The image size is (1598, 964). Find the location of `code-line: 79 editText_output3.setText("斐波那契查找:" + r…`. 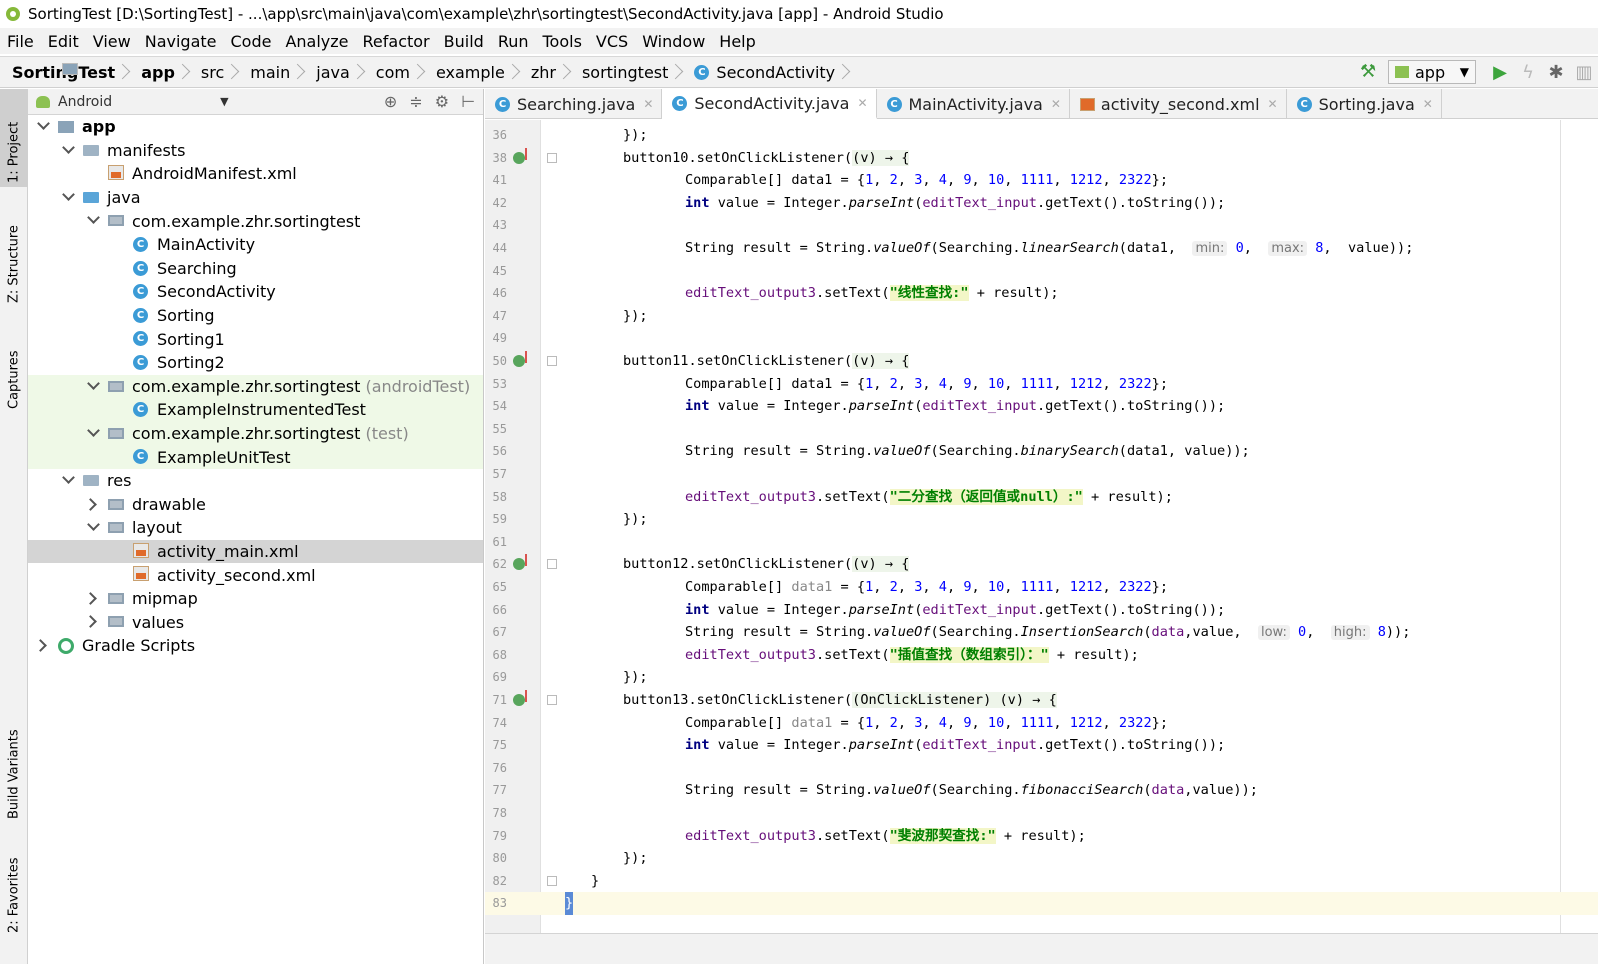

code-line: 79 editText_output3.setText("斐波那契查找:" + r… is located at coordinates (1041, 836).